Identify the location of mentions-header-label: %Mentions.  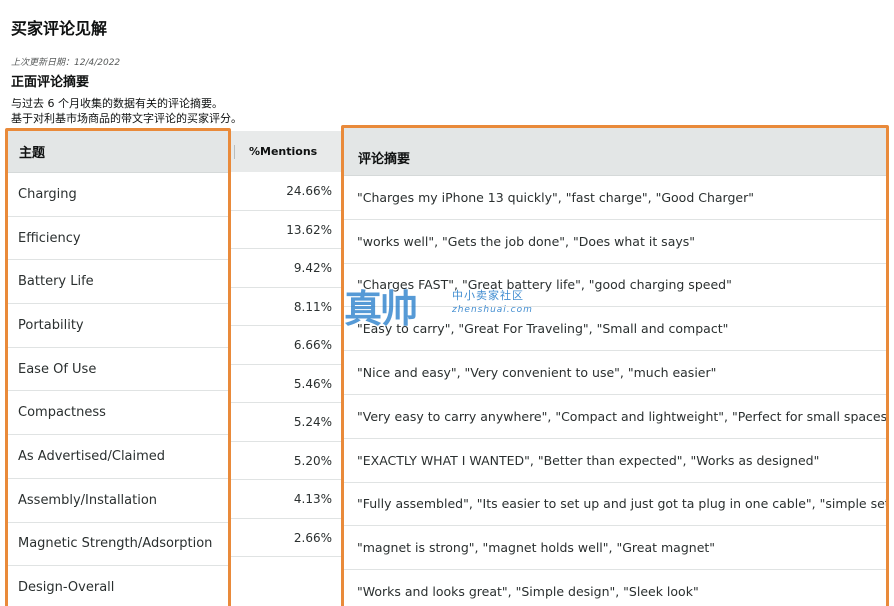
(283, 151).